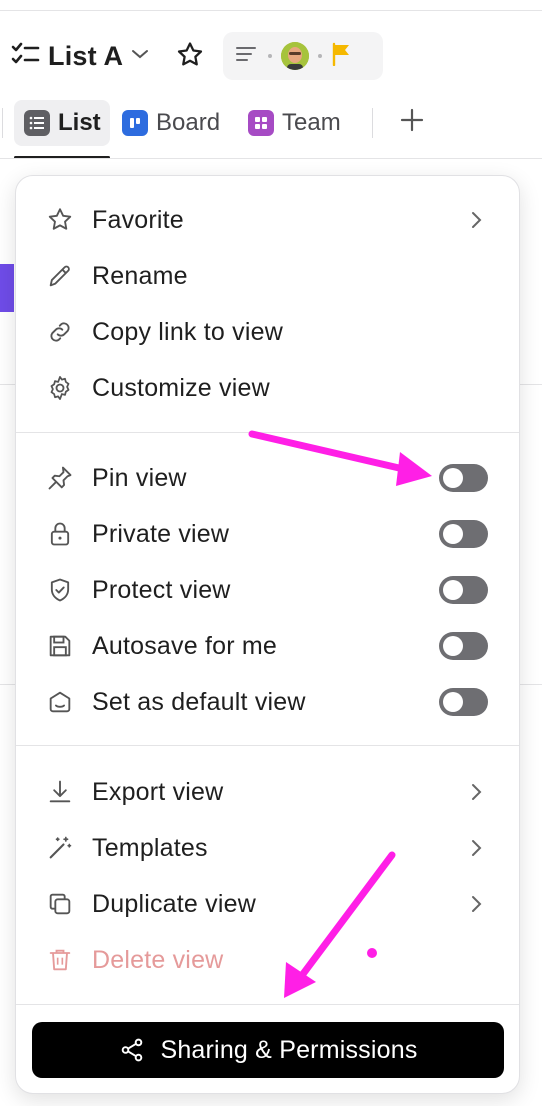 The image size is (542, 1106). I want to click on menu-item-default-view: Set as default view, so click(267, 702).